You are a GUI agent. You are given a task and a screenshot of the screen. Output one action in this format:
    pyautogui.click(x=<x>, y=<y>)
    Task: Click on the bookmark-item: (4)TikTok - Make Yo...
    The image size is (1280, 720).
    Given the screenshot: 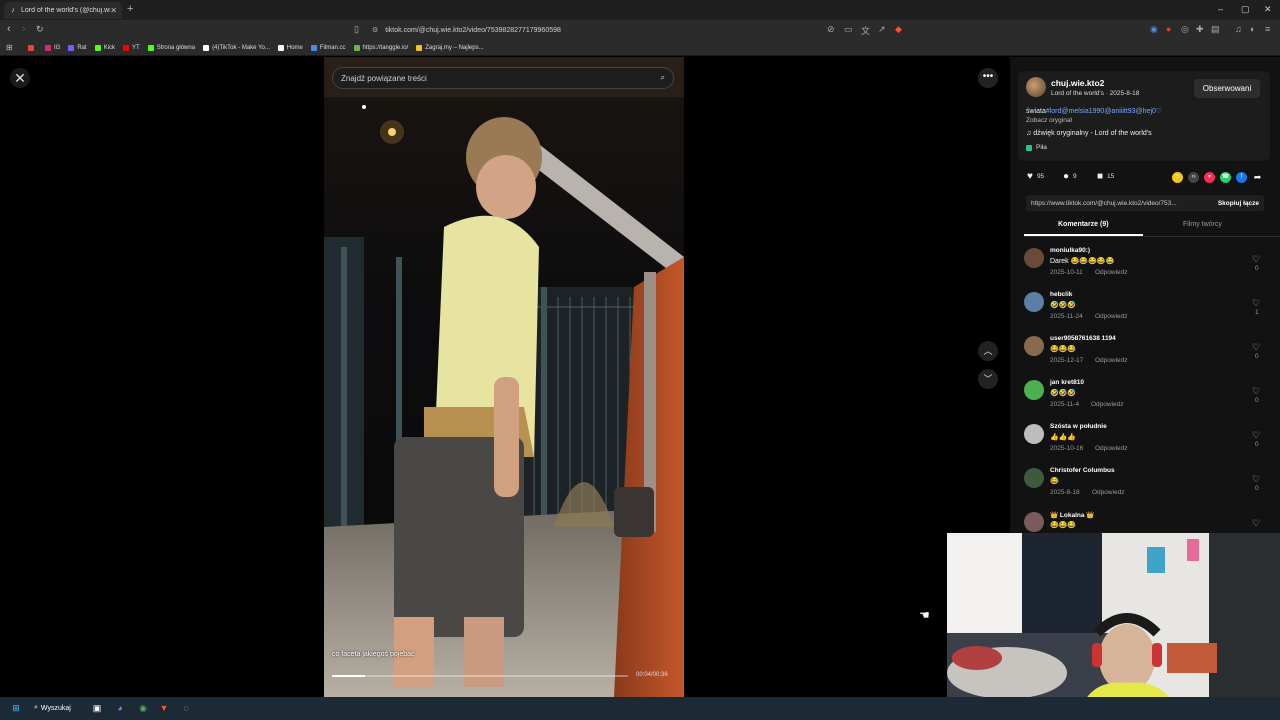 What is the action you would take?
    pyautogui.click(x=236, y=47)
    